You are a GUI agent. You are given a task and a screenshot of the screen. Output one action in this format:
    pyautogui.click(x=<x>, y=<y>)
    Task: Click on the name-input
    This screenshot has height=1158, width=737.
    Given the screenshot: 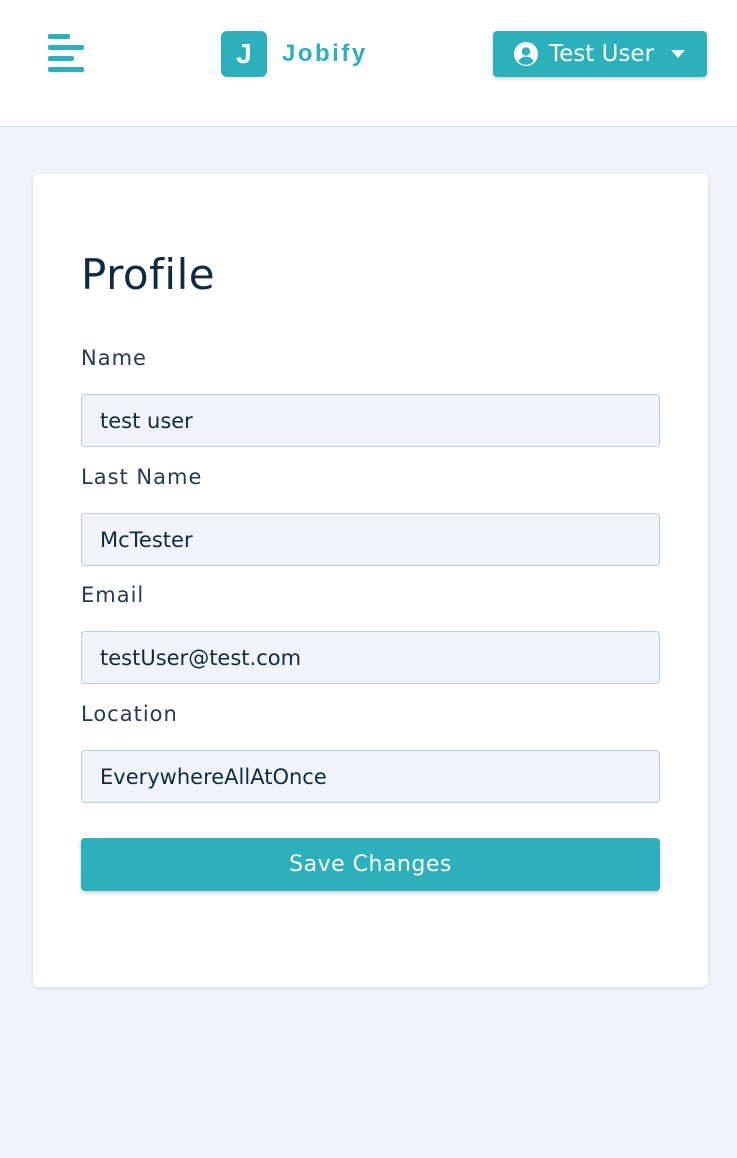 What is the action you would take?
    pyautogui.click(x=370, y=420)
    